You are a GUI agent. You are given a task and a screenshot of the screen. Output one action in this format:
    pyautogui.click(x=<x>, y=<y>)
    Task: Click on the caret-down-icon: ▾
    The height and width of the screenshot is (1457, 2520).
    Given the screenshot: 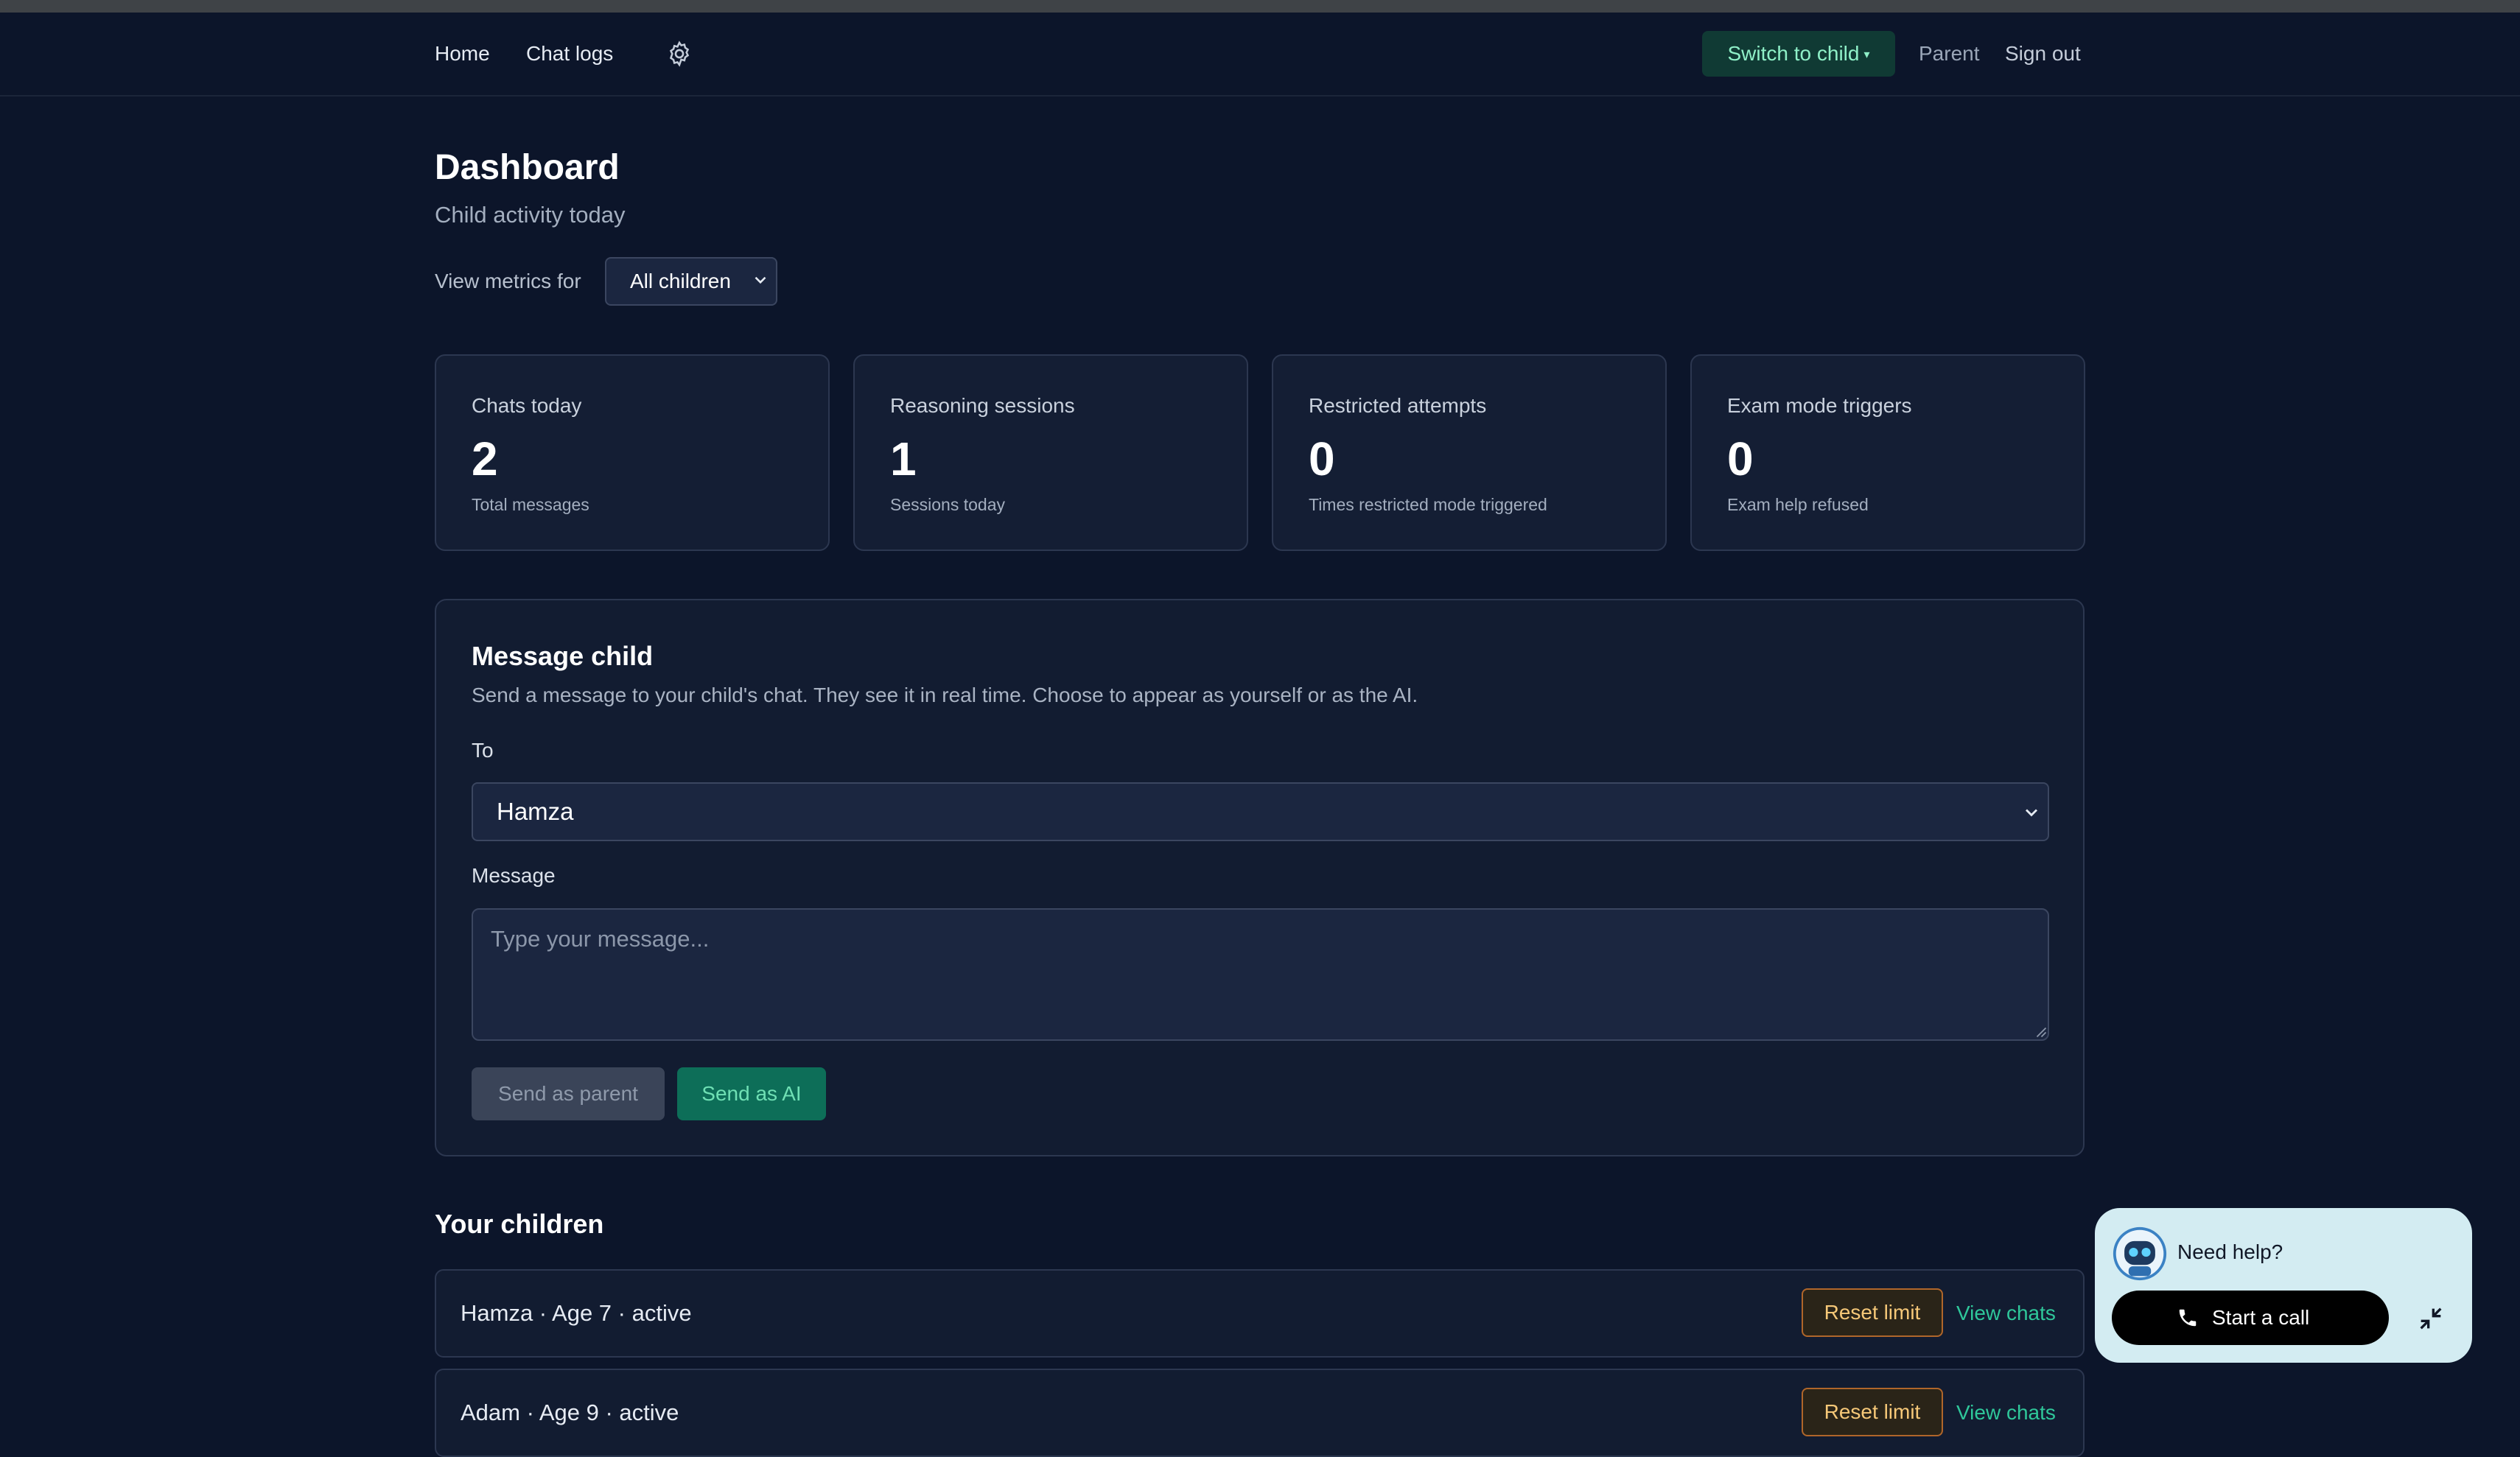 What is the action you would take?
    pyautogui.click(x=1866, y=55)
    